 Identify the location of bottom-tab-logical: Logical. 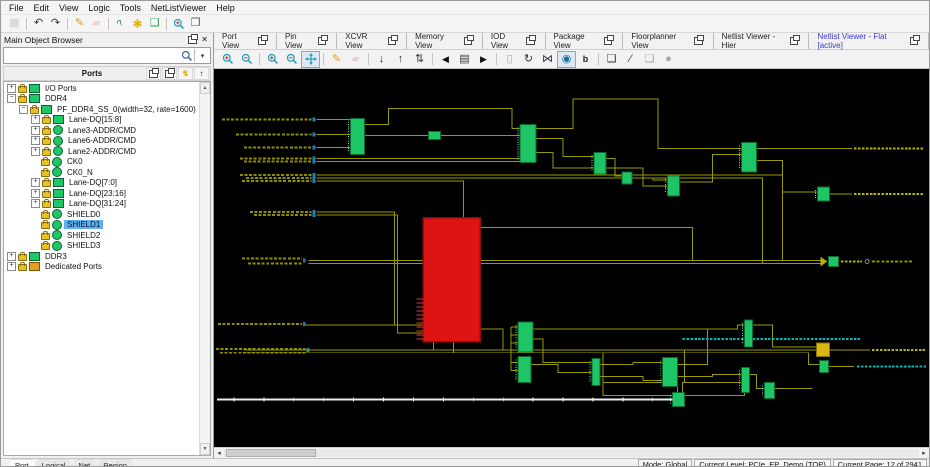
(54, 463).